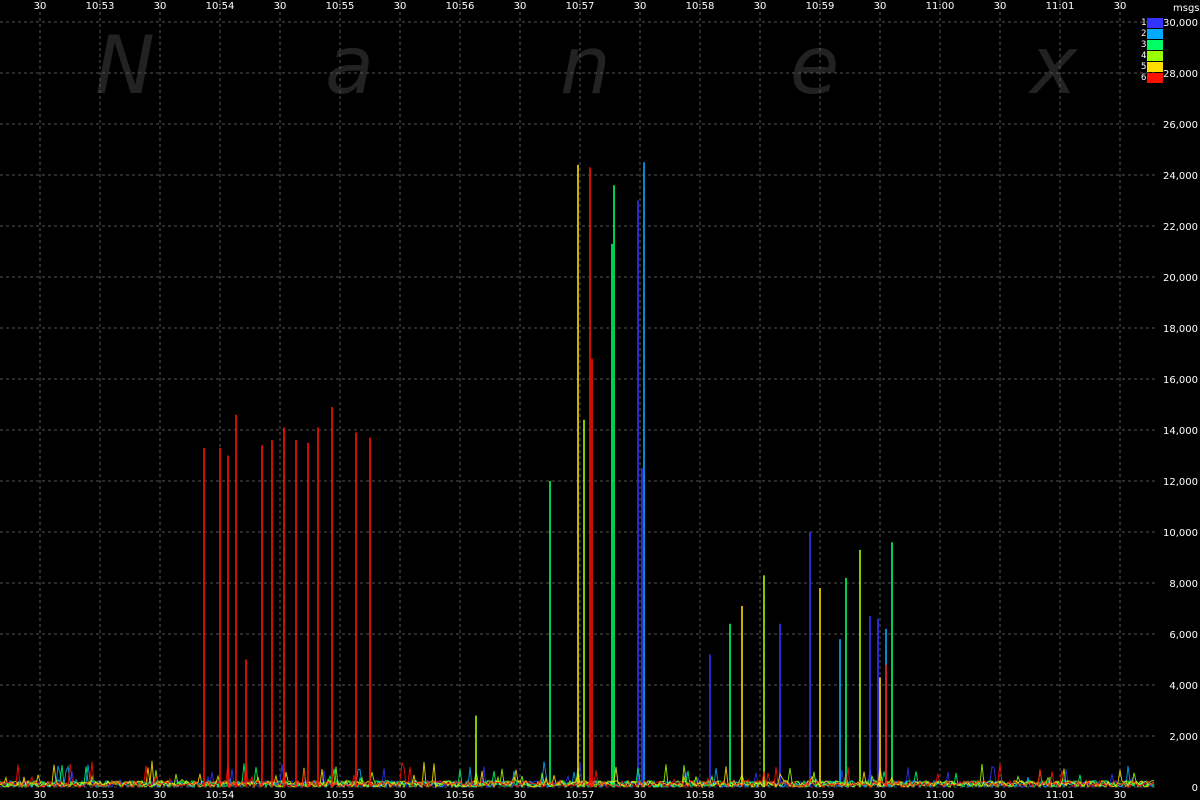  Describe the element at coordinates (1060, 6) in the screenshot. I see `x-tick-label-top: 11:01` at that location.